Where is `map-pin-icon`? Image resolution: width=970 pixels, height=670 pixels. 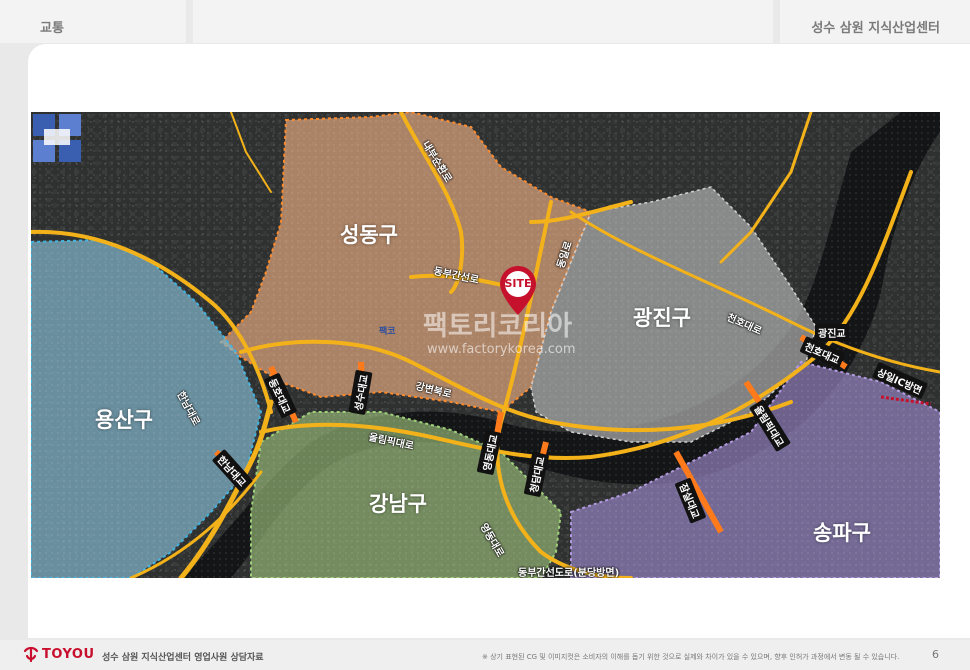 map-pin-icon is located at coordinates (518, 290).